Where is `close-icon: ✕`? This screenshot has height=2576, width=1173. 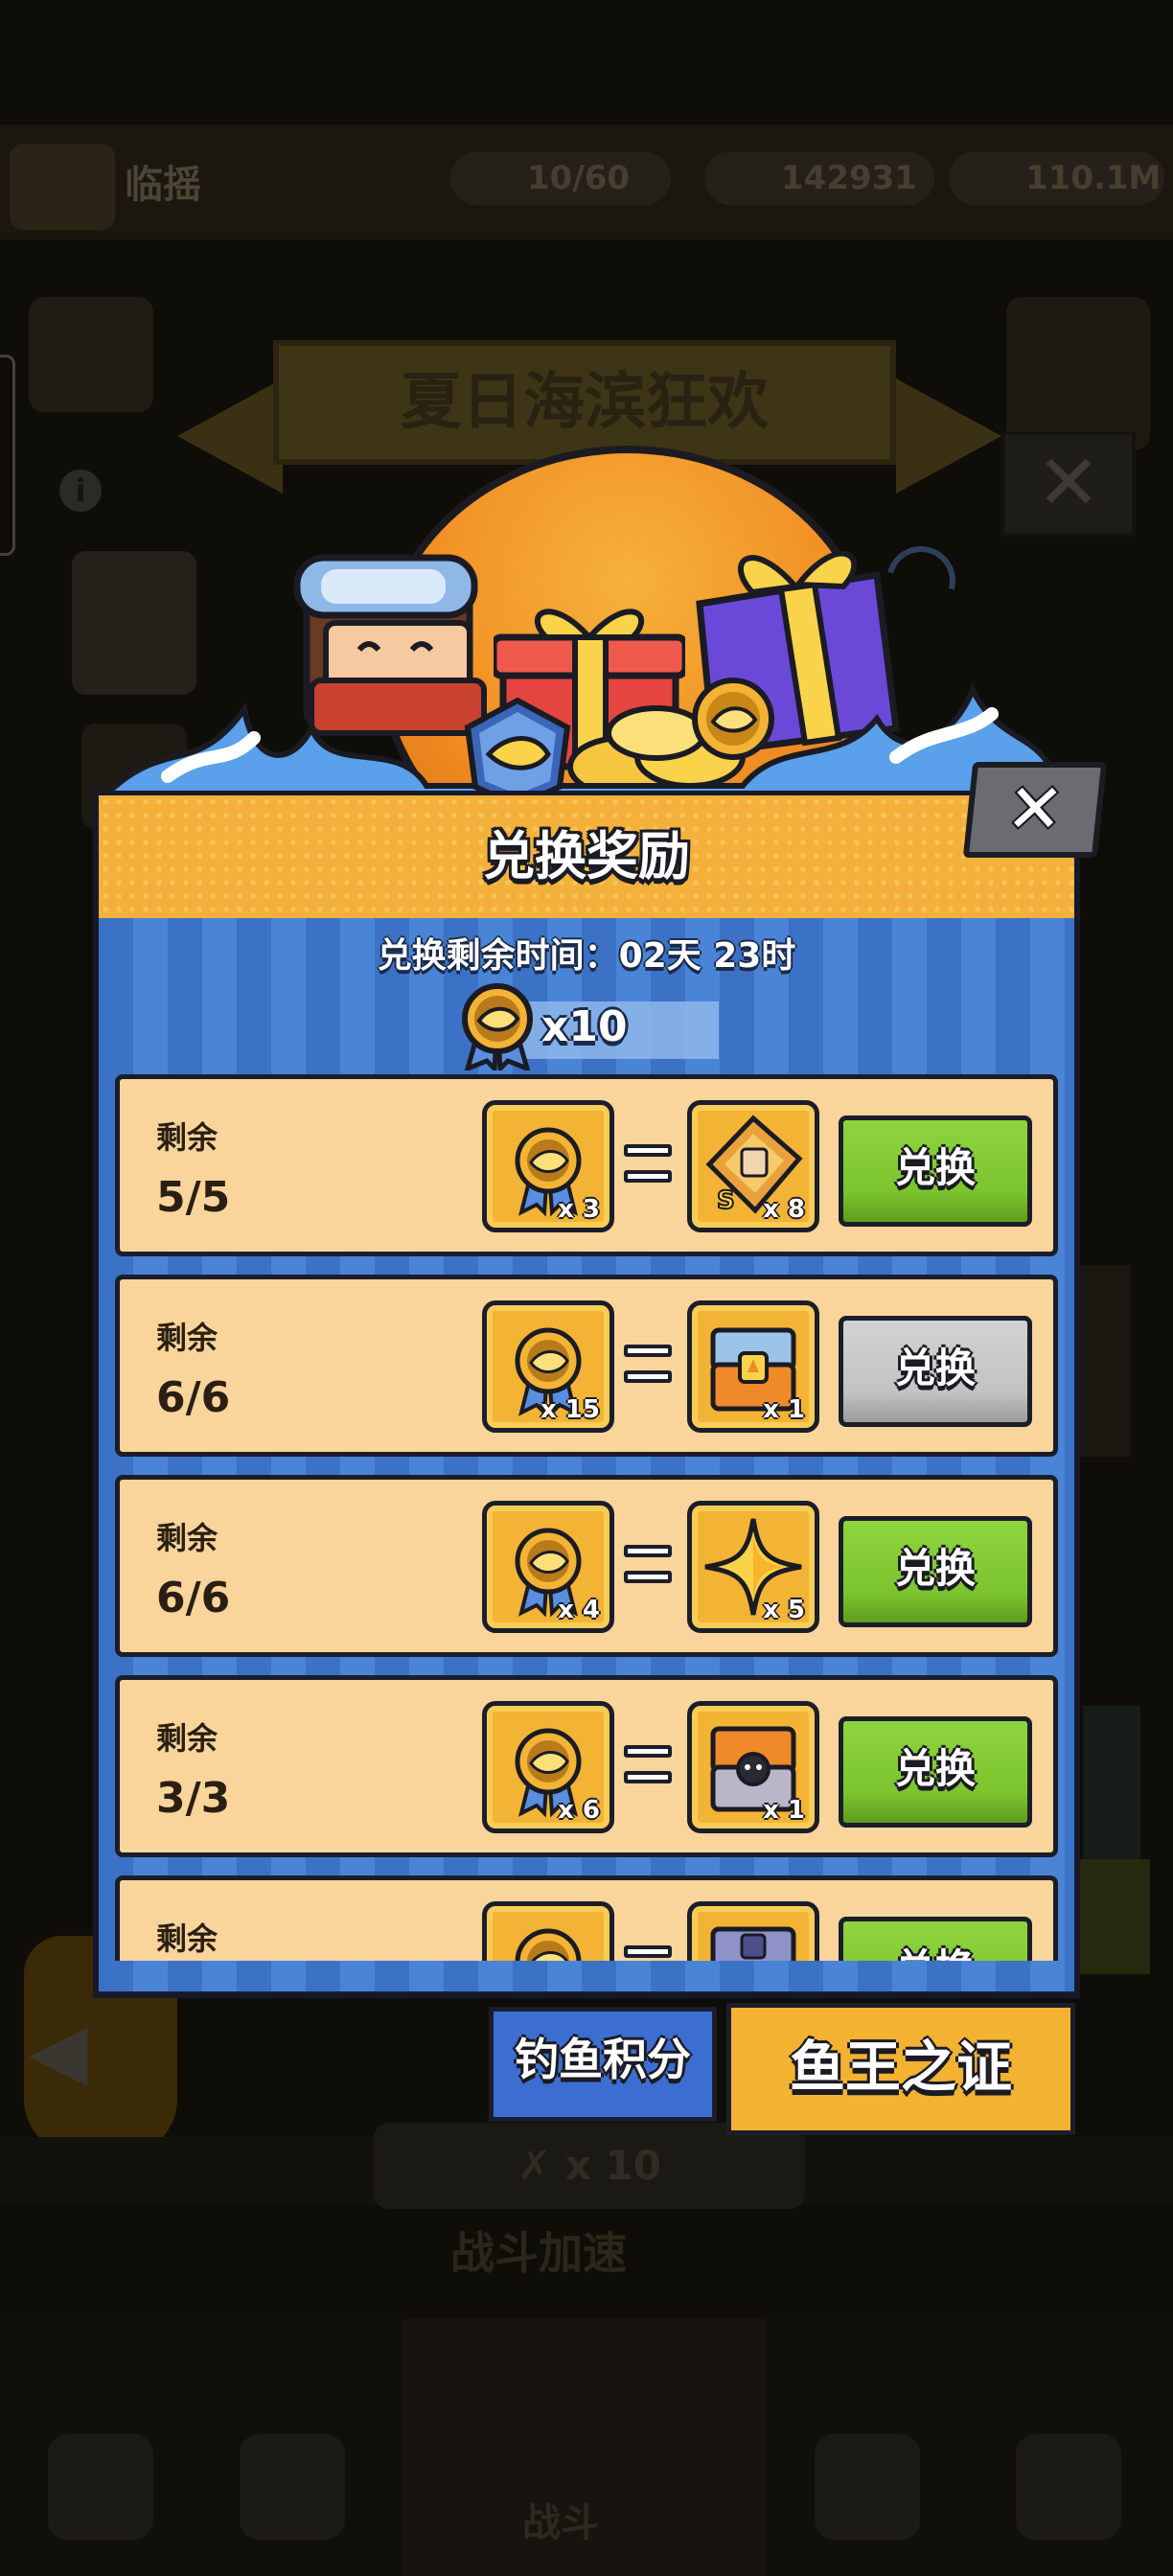 close-icon: ✕ is located at coordinates (1035, 809).